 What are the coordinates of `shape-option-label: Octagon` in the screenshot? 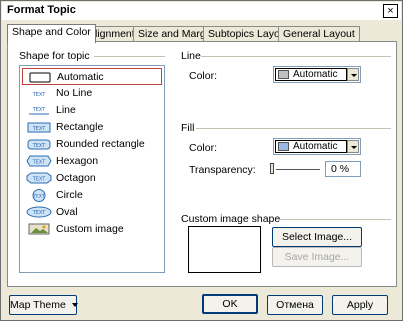 It's located at (76, 178).